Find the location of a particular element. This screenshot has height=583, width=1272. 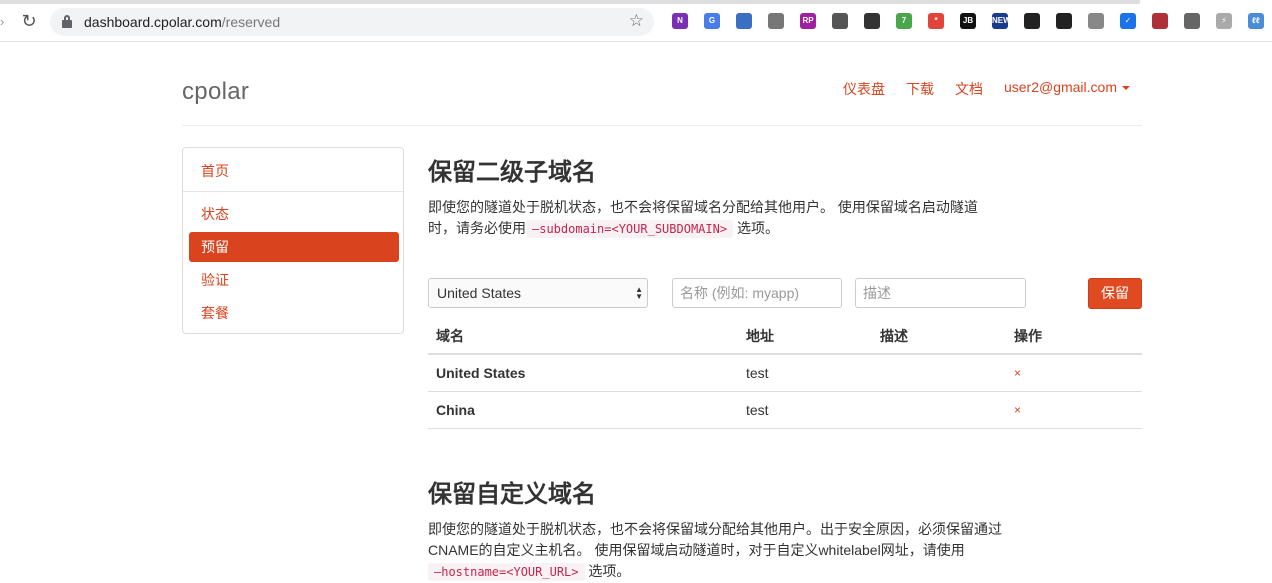

table-row: United States test × is located at coordinates (785, 373).